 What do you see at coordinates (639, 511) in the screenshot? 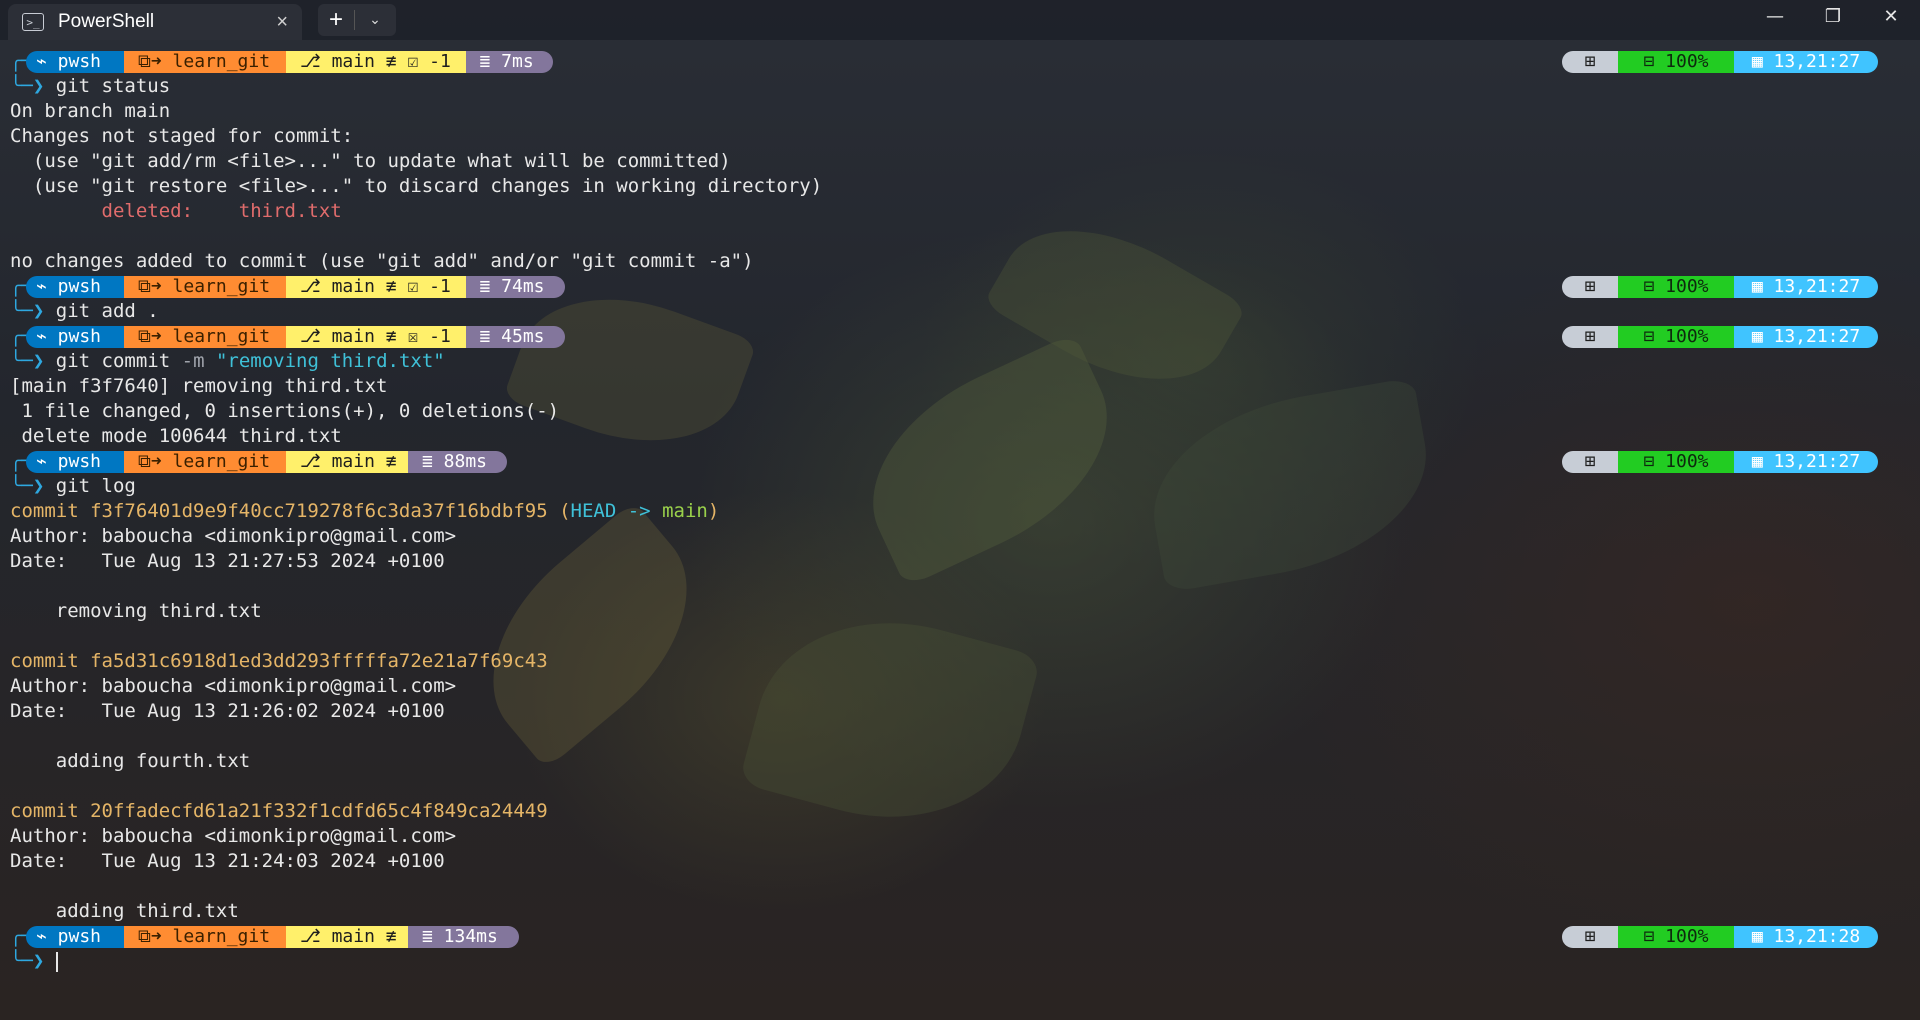
I see `ref-arrow: ->` at bounding box center [639, 511].